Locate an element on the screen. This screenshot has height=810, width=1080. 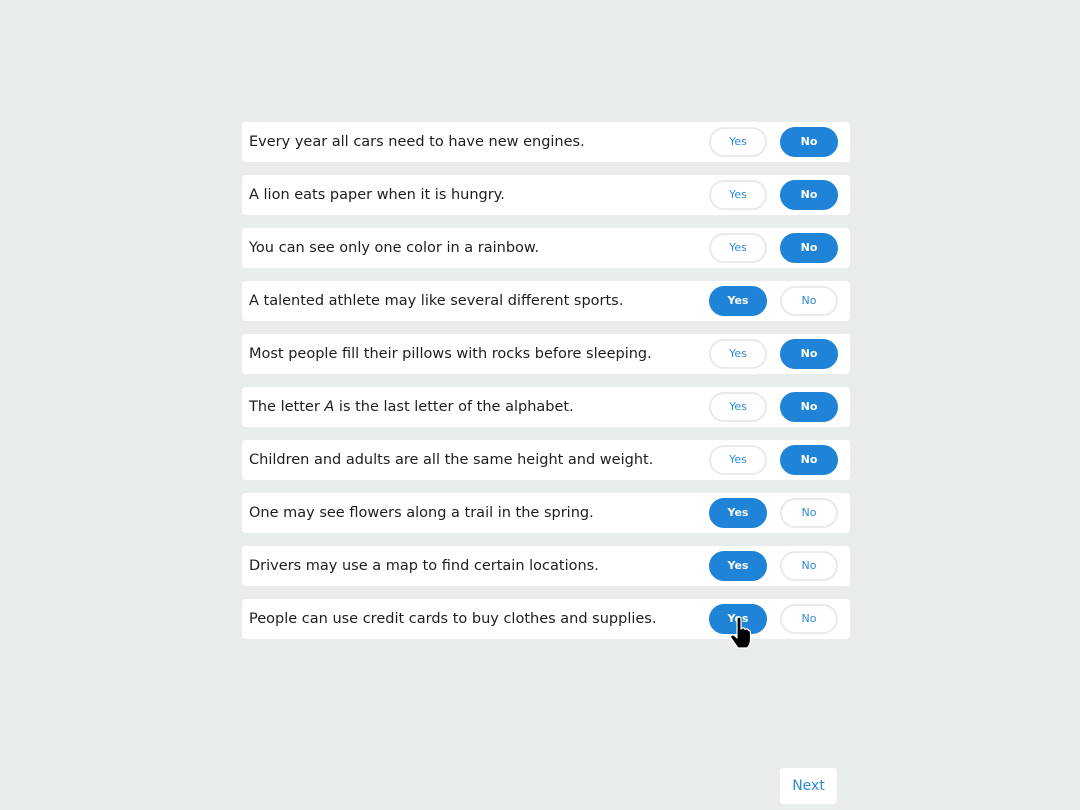
question-text: You can see only one color in a rainbow. is located at coordinates (394, 248).